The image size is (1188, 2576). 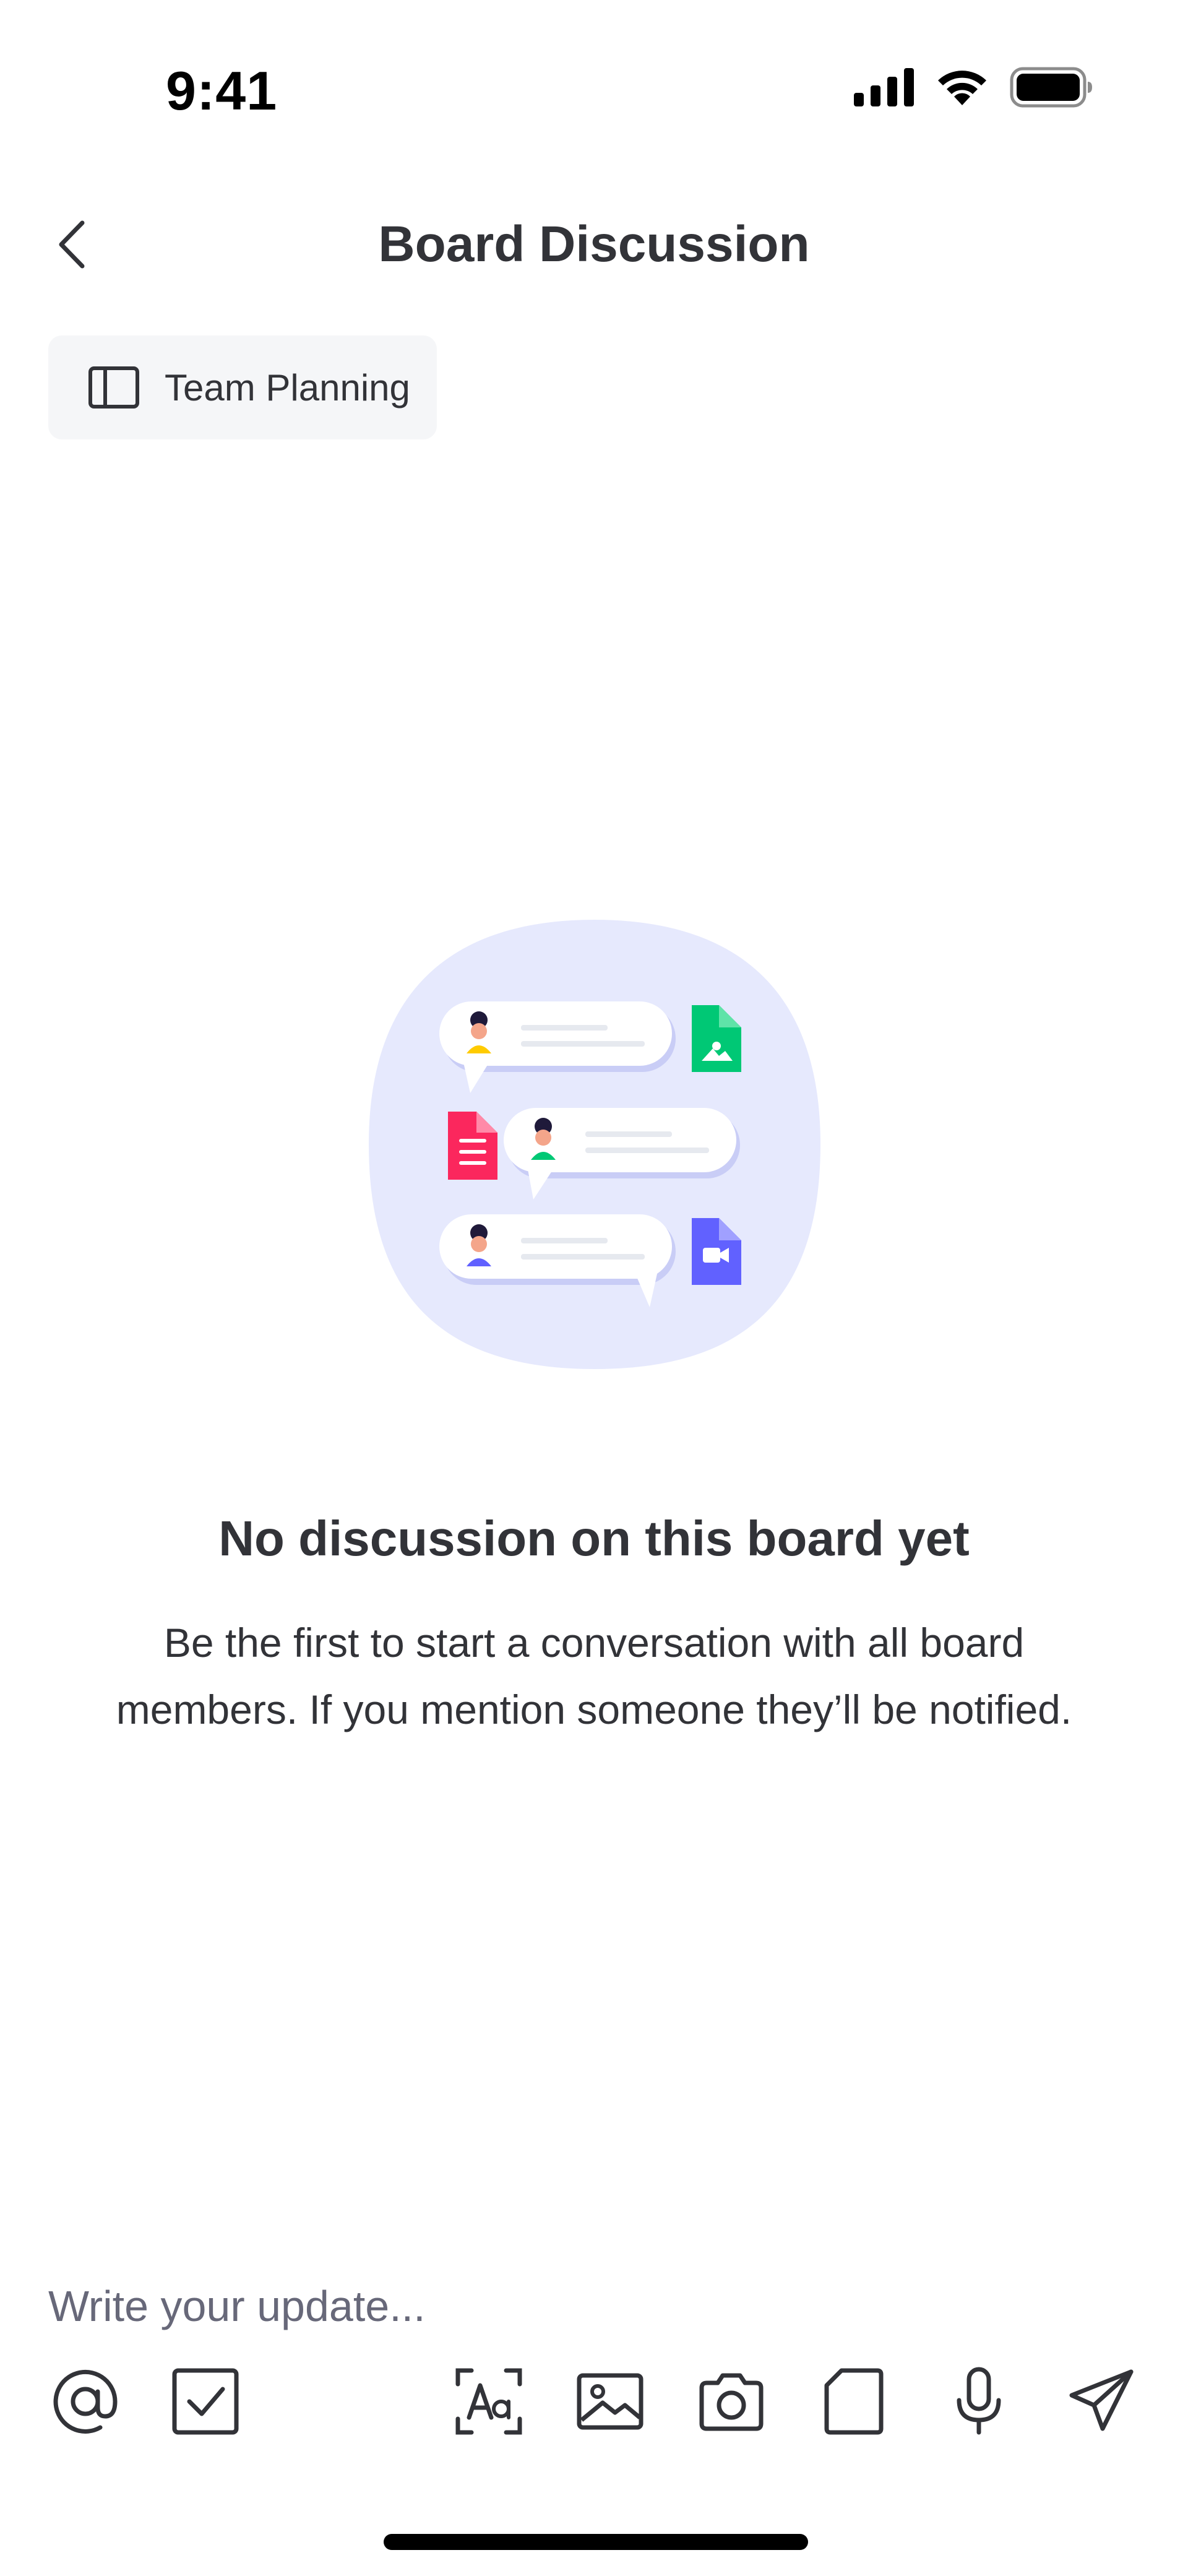 What do you see at coordinates (594, 244) in the screenshot?
I see `page-title: Board Discussion` at bounding box center [594, 244].